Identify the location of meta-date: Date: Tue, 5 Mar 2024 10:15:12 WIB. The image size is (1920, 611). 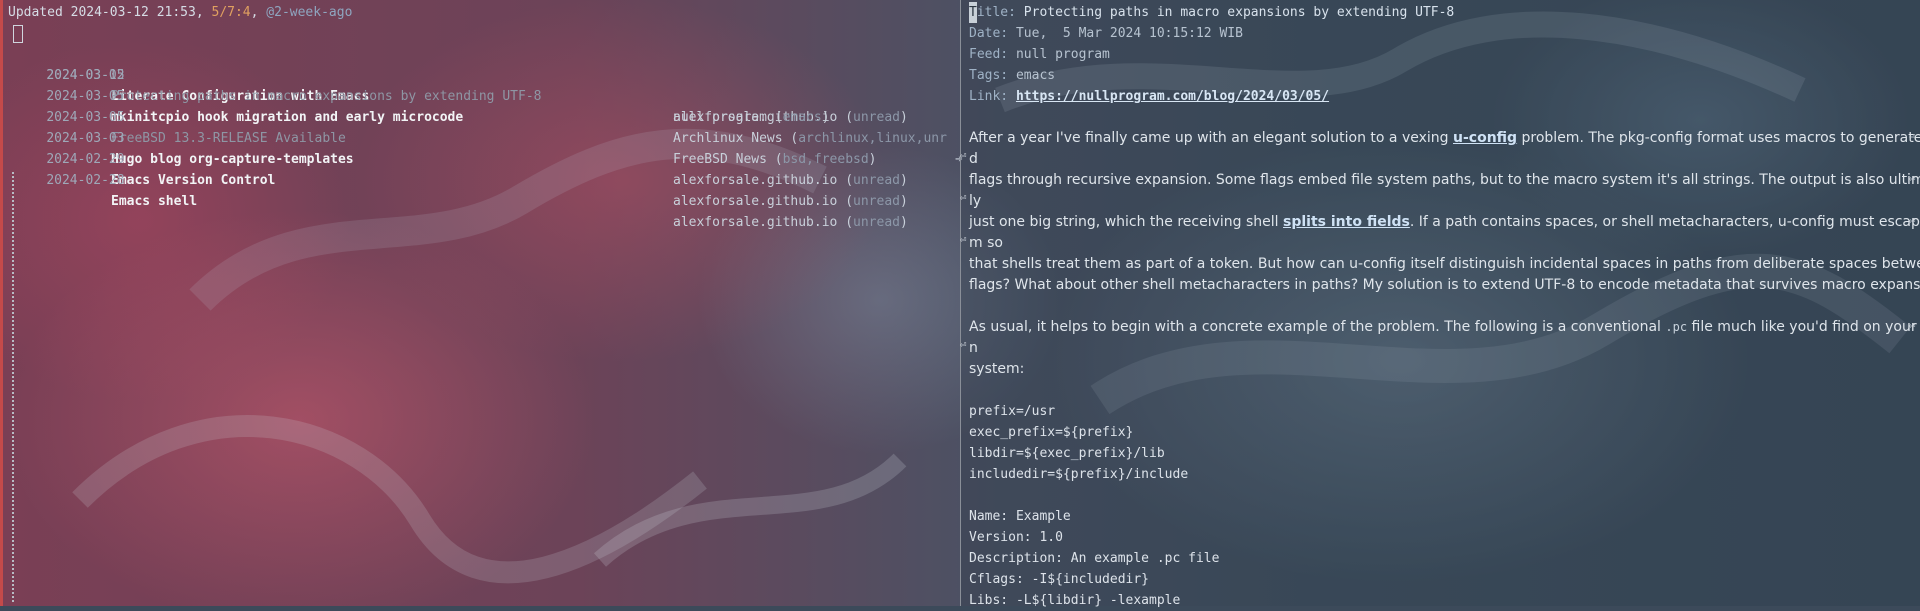
(1106, 33).